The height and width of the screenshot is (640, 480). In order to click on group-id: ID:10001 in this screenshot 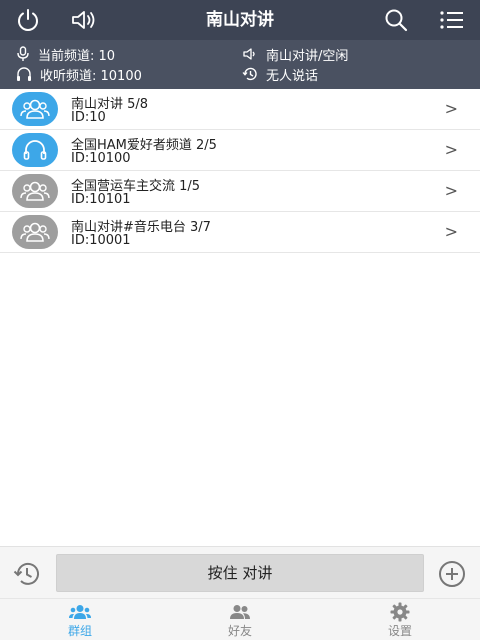, I will do `click(101, 240)`.